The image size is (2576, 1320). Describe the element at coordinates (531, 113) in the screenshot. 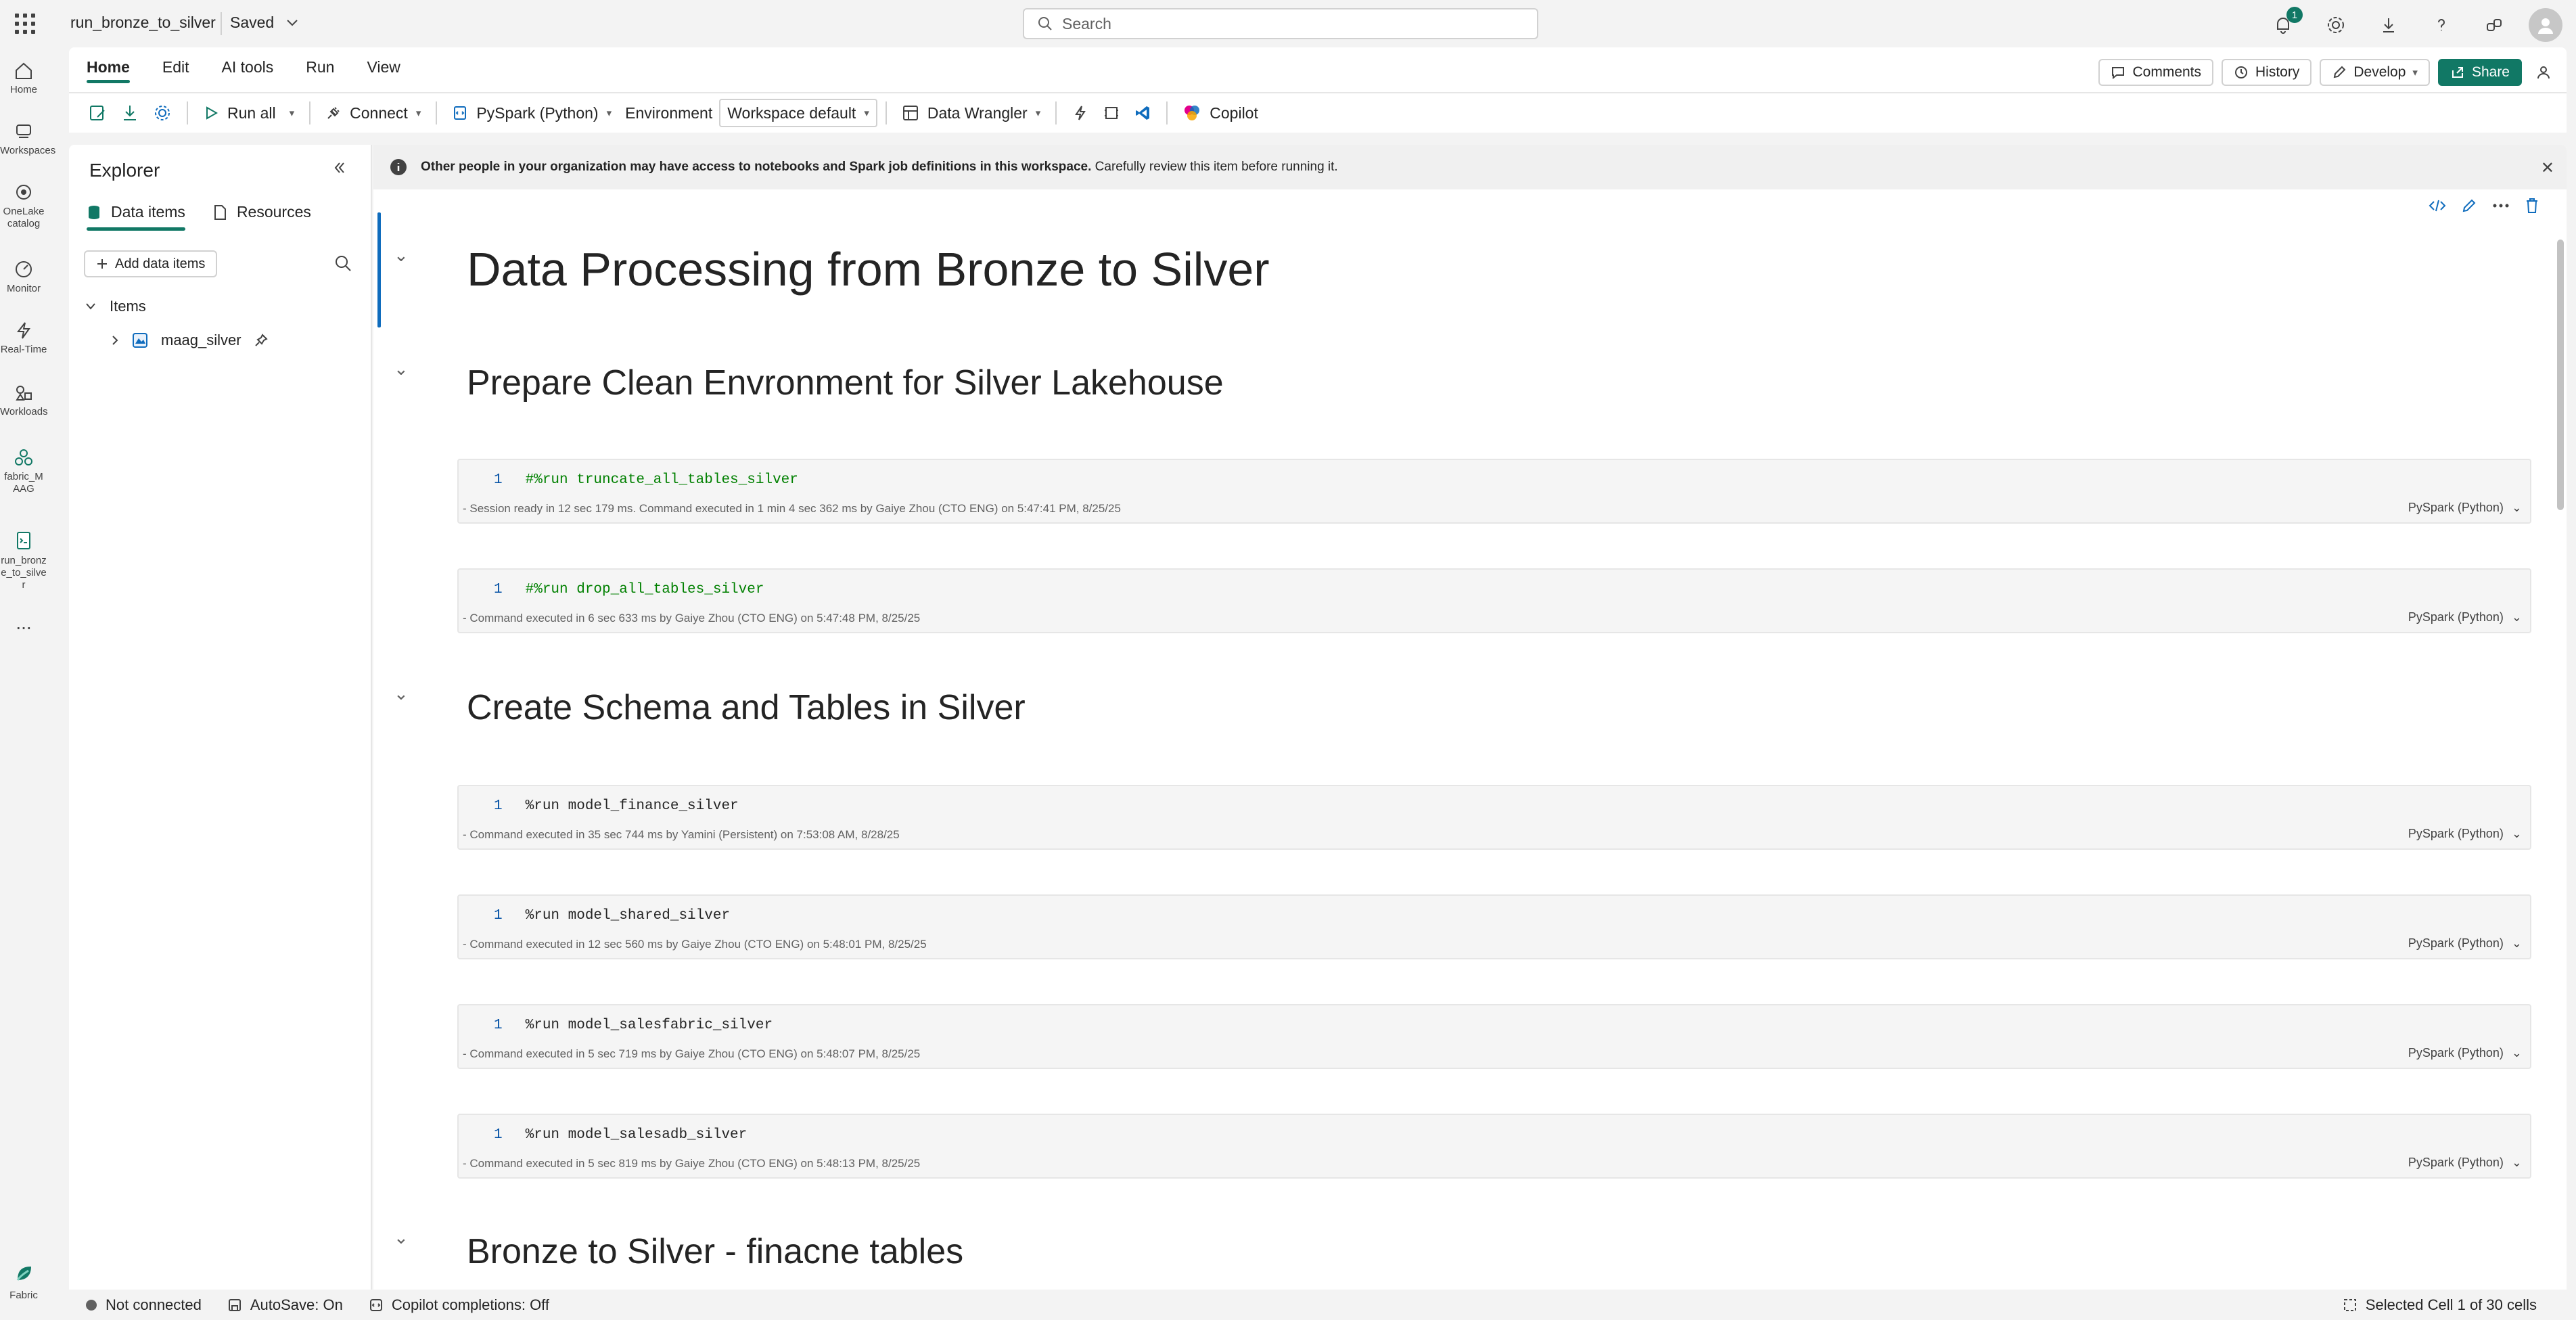

I see `language-selector: PySpark (Python) ▾` at that location.